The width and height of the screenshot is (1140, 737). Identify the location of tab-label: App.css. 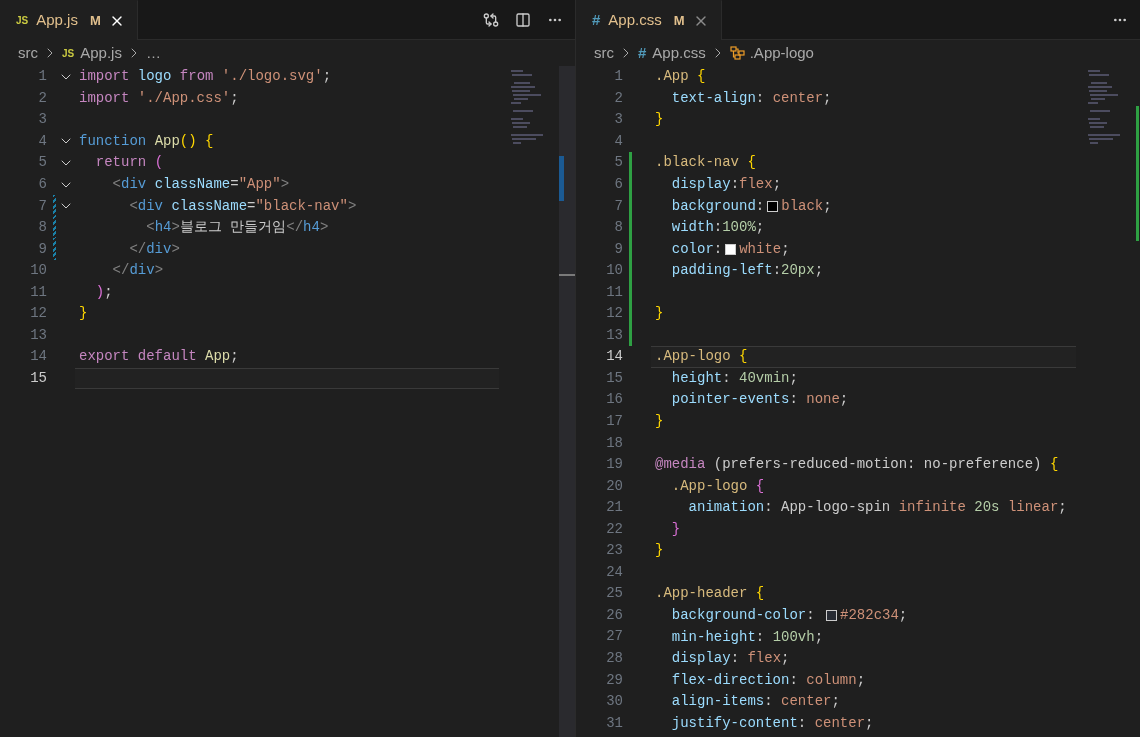
(635, 20).